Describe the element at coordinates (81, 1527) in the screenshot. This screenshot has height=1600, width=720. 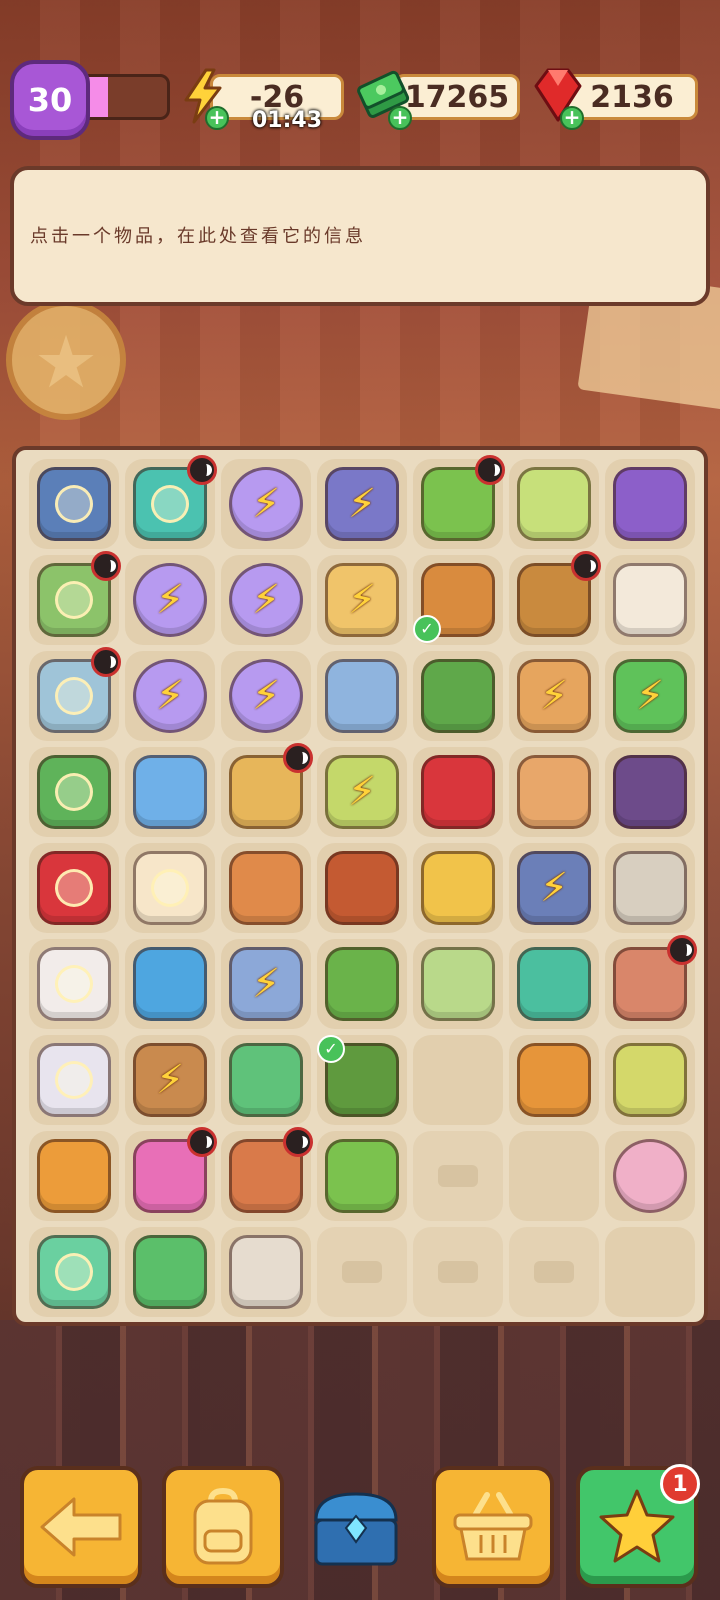
I see `back-button` at that location.